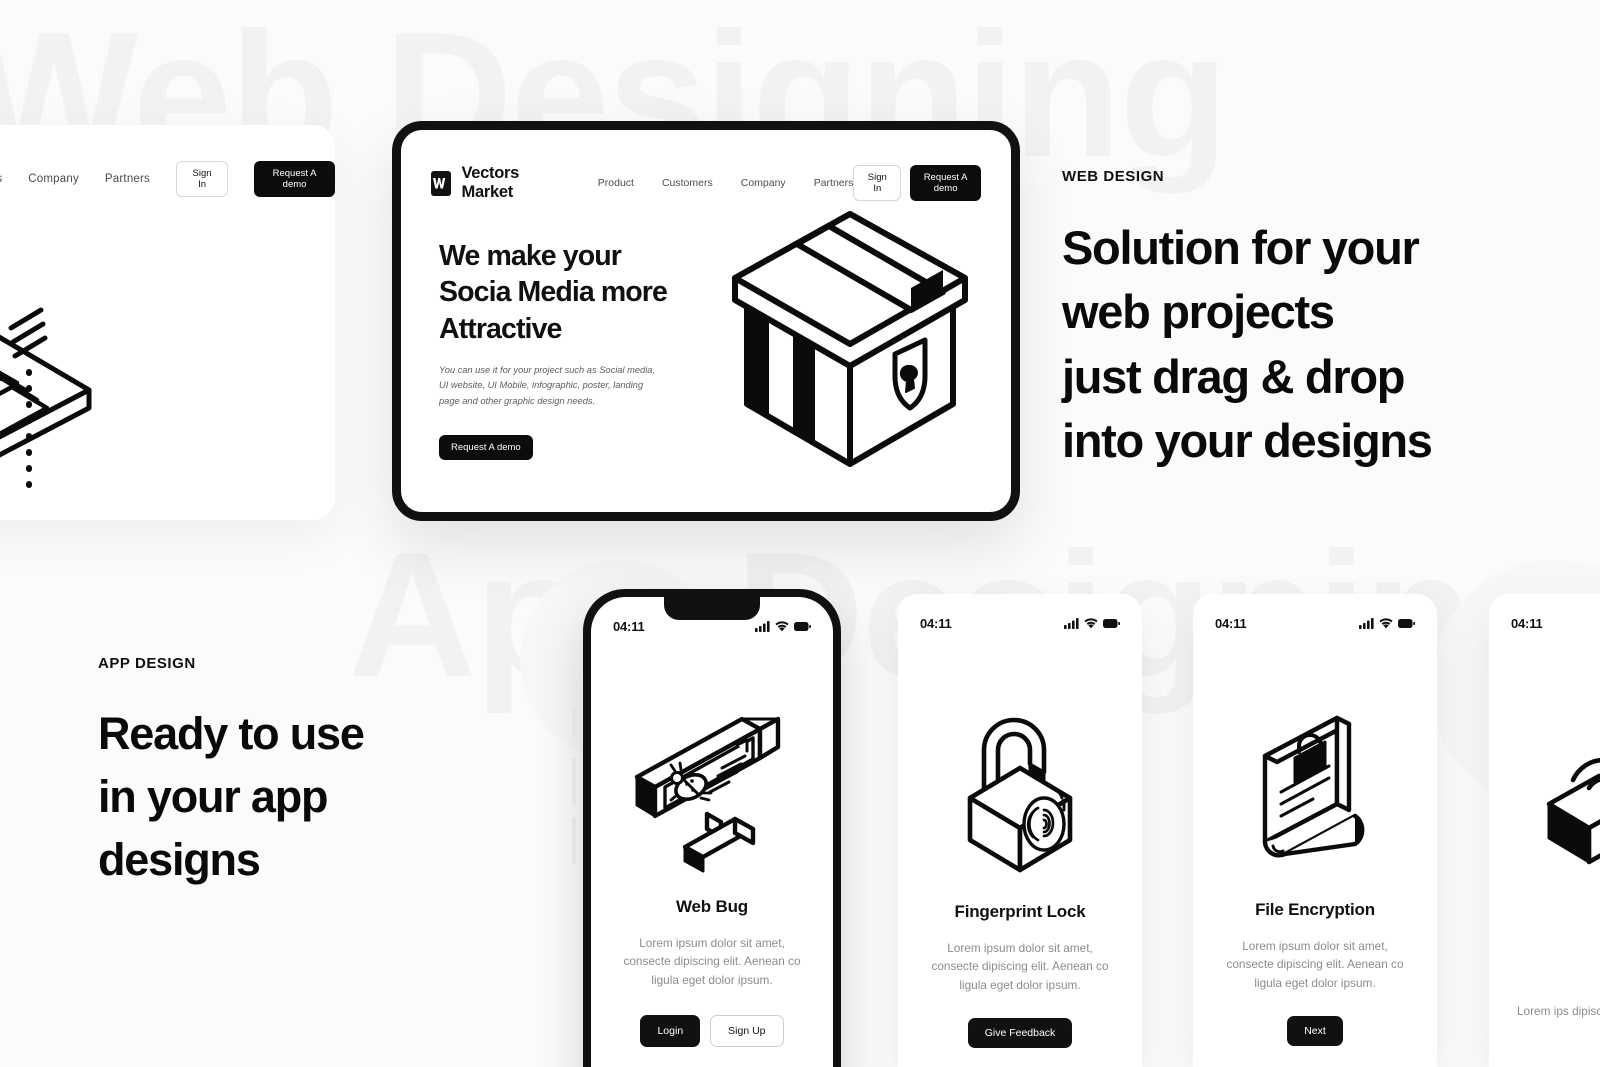  I want to click on menu-item-partners: Partners, so click(834, 183).